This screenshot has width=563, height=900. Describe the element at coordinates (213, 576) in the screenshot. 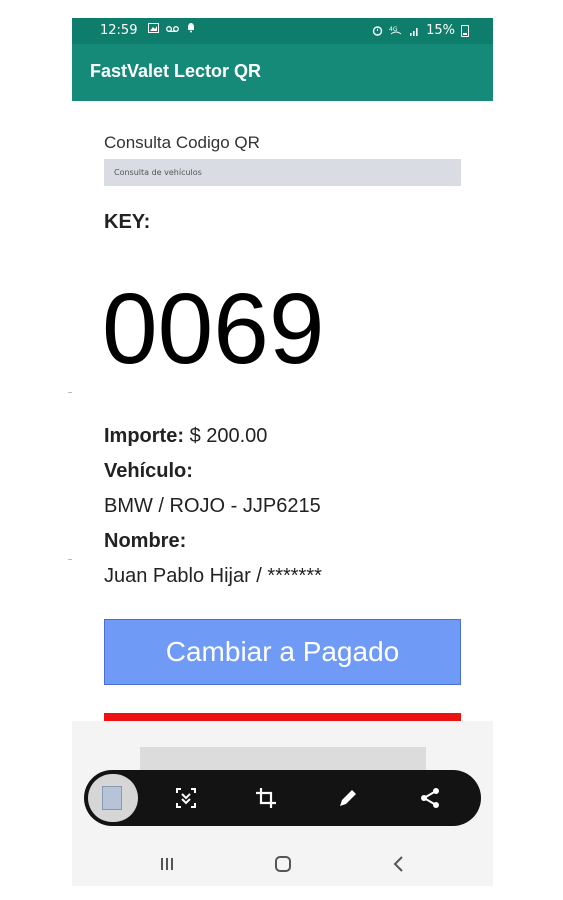

I see `name-value: Juan Pablo Hijar / *******` at that location.